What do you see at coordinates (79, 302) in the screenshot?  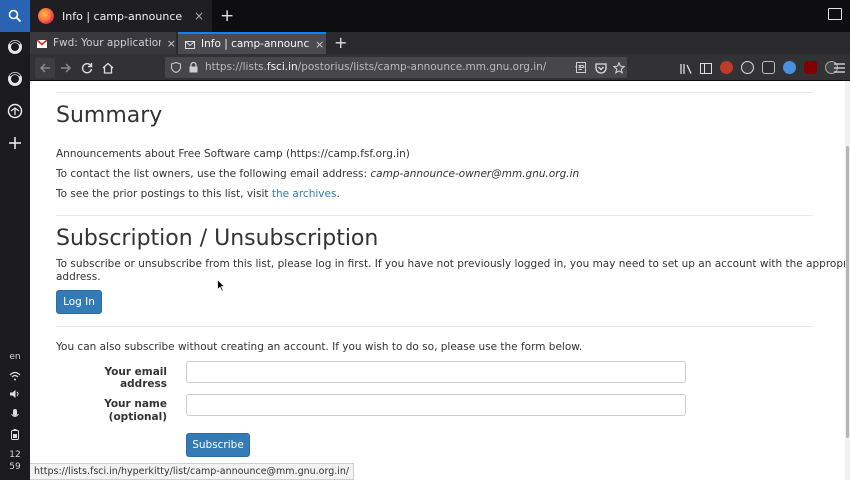 I see `login-button: Log In` at bounding box center [79, 302].